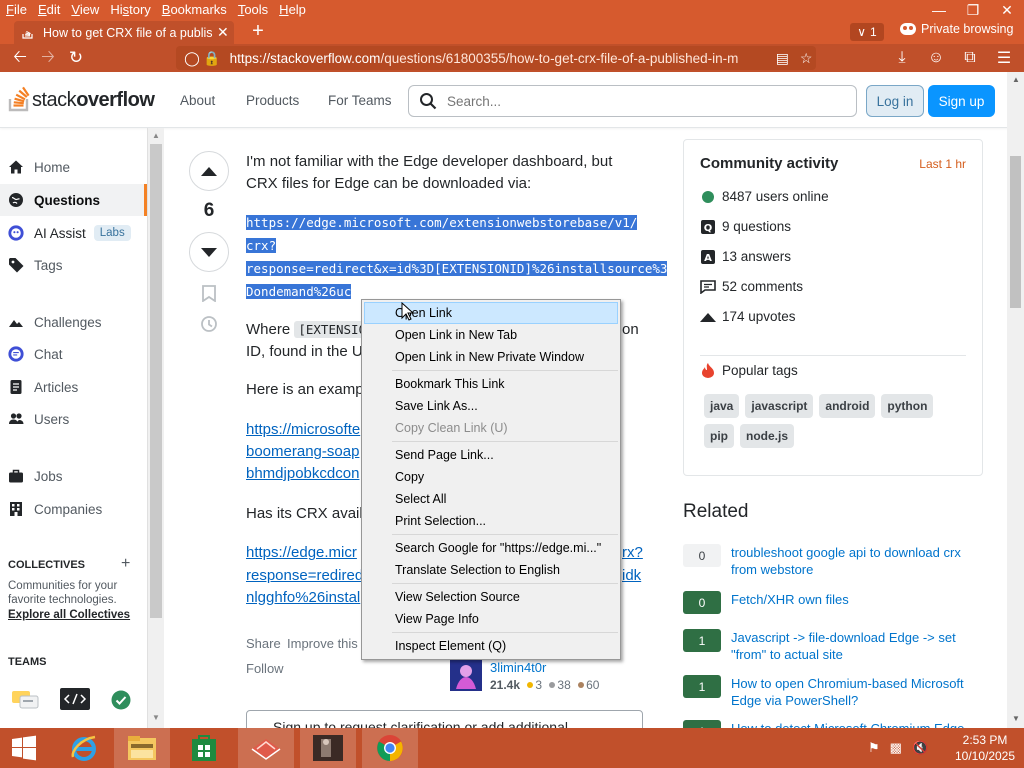 The width and height of the screenshot is (1024, 768). What do you see at coordinates (48, 10) in the screenshot?
I see `menu-edit: Edit` at bounding box center [48, 10].